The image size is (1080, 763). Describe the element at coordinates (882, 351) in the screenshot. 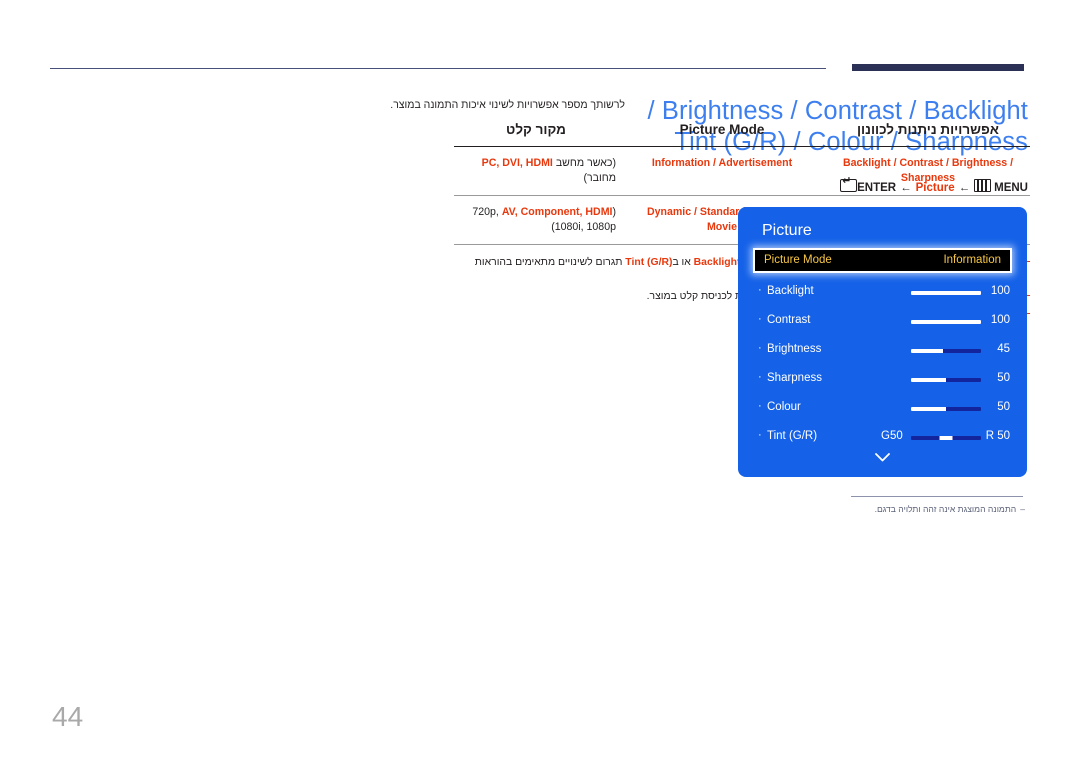

I see `osd-row-brightness: · Brightness 45` at that location.